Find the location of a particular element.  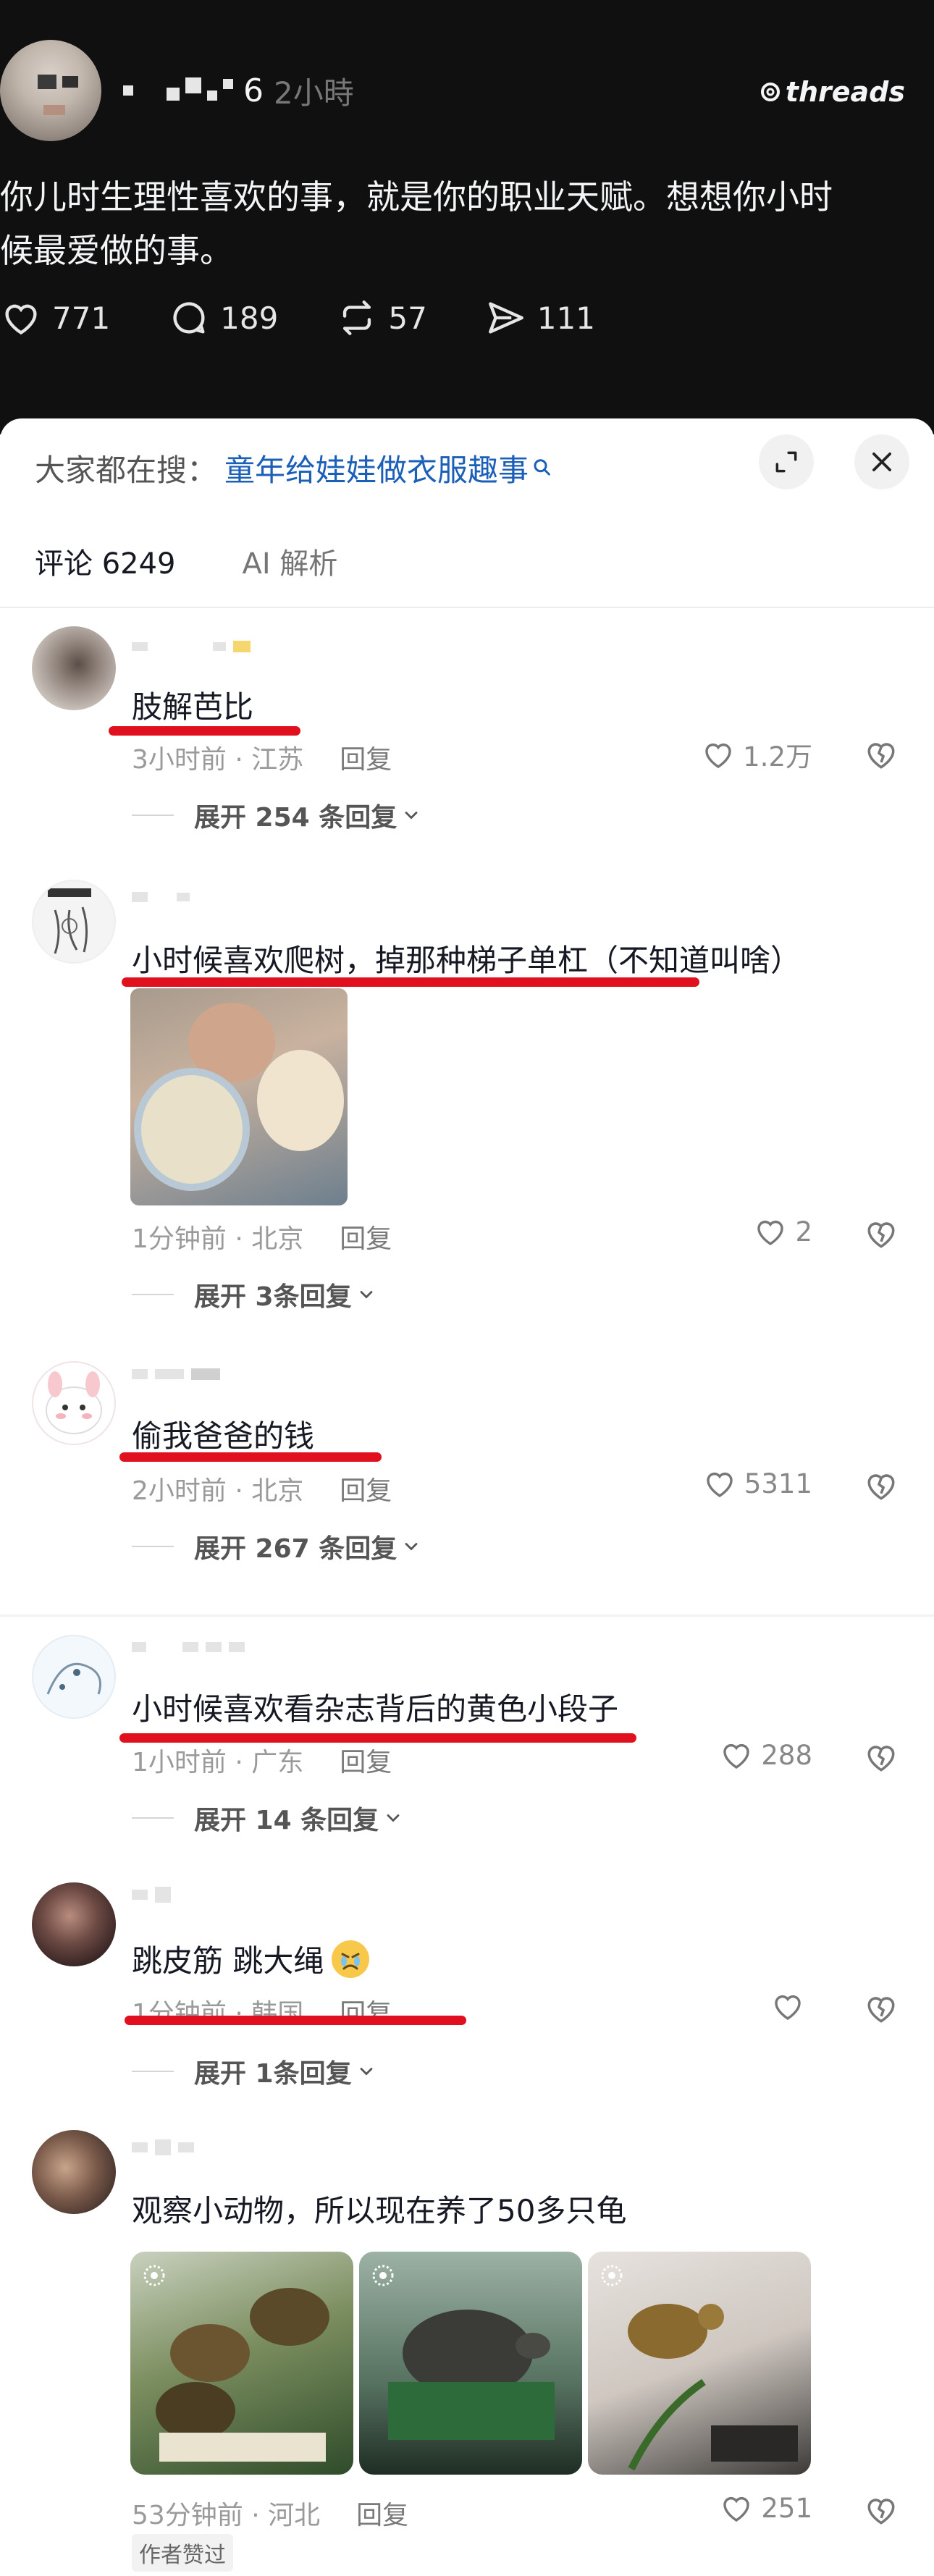

comment-meta: 2小时前 · 北京 回复 is located at coordinates (262, 1488).